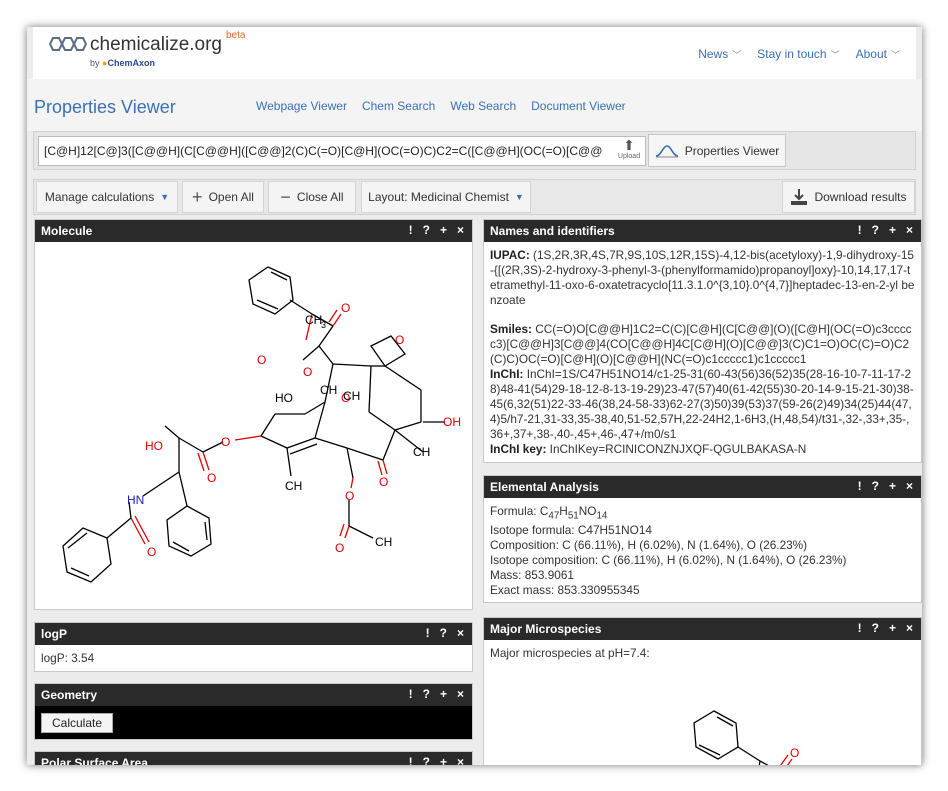 The height and width of the screenshot is (791, 948). Describe the element at coordinates (398, 106) in the screenshot. I see `link-chem-search: Chem Search` at that location.